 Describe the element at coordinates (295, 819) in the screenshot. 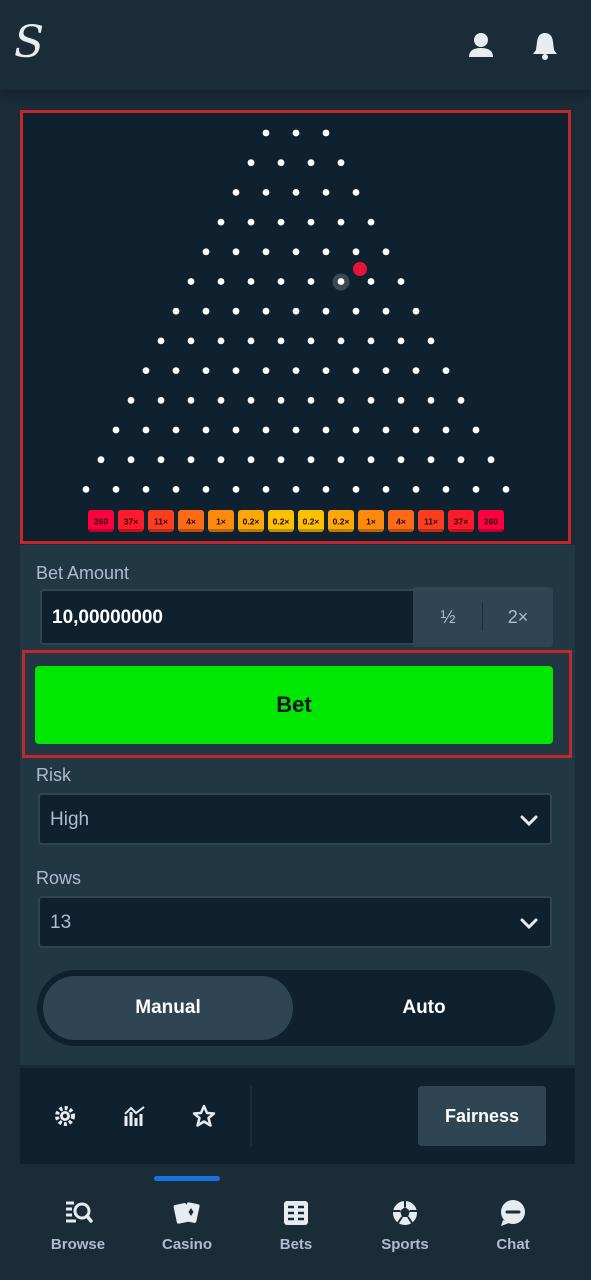

I see `risk-select: High` at that location.